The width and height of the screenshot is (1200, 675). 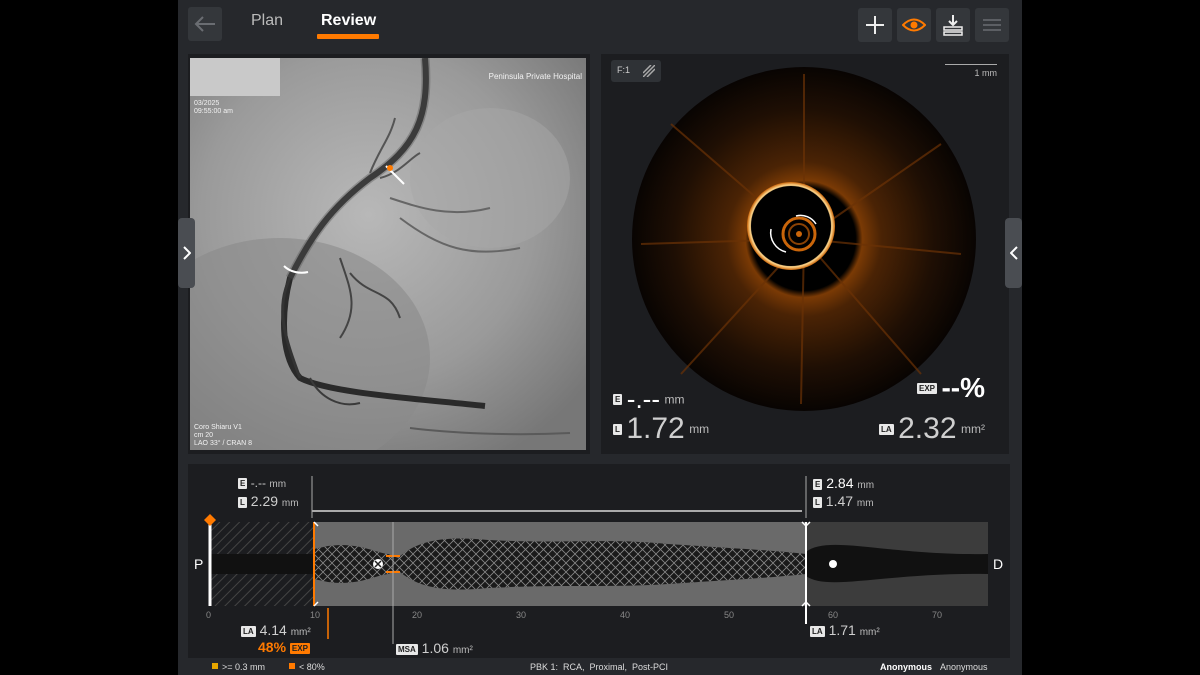 I want to click on view-toggle-button, so click(x=914, y=25).